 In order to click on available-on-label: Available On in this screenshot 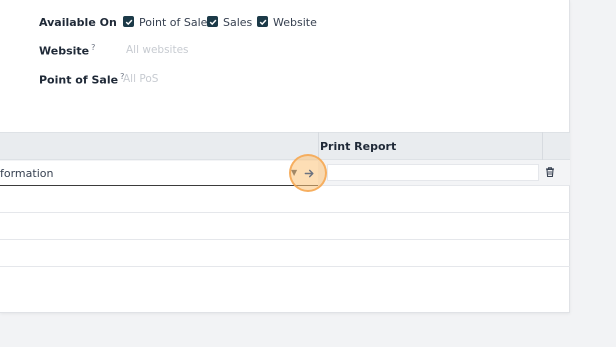, I will do `click(78, 22)`.